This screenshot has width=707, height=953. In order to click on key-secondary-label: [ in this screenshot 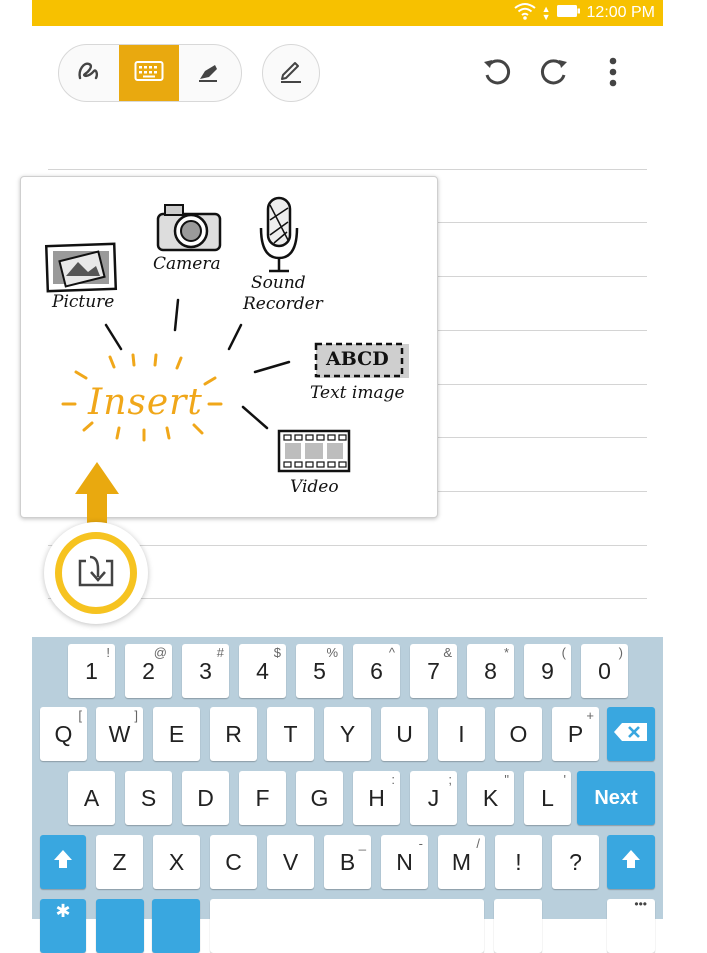, I will do `click(80, 715)`.